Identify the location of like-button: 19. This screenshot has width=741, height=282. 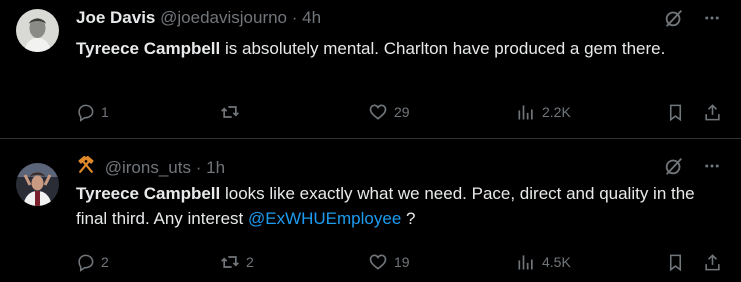
(389, 262).